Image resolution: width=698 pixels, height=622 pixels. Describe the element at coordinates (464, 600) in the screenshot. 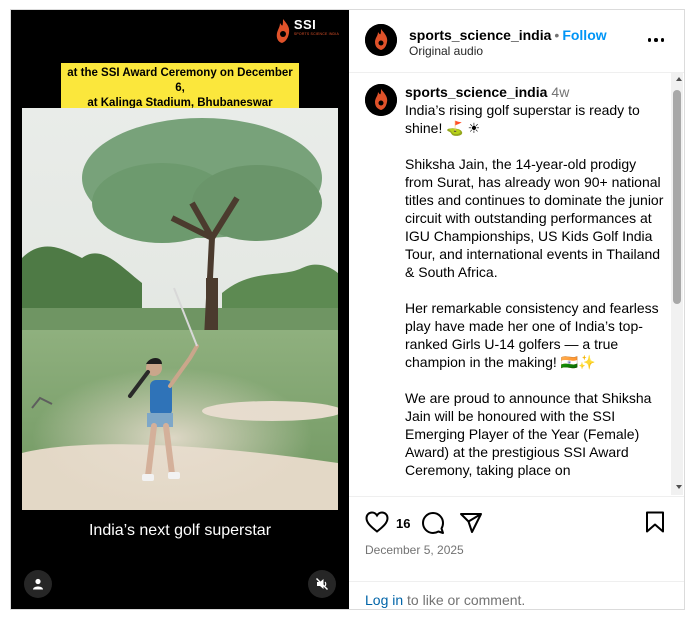

I see `login-prompt-text: to like or comment.` at that location.